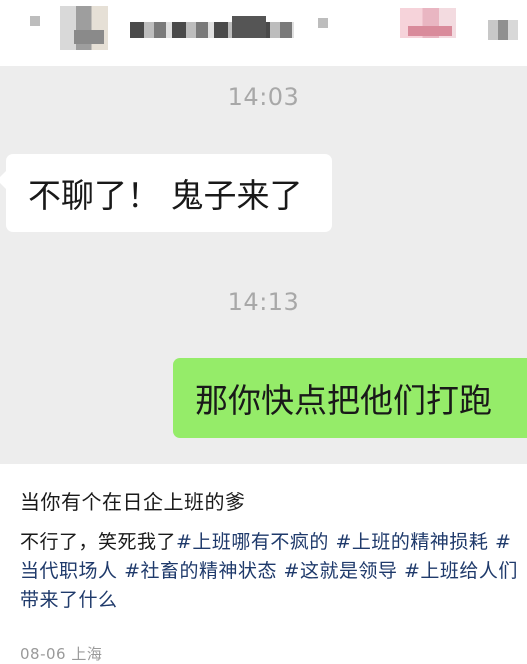  What do you see at coordinates (169, 193) in the screenshot?
I see `incoming-message-bubble: 不聊了！ 鬼子来了` at bounding box center [169, 193].